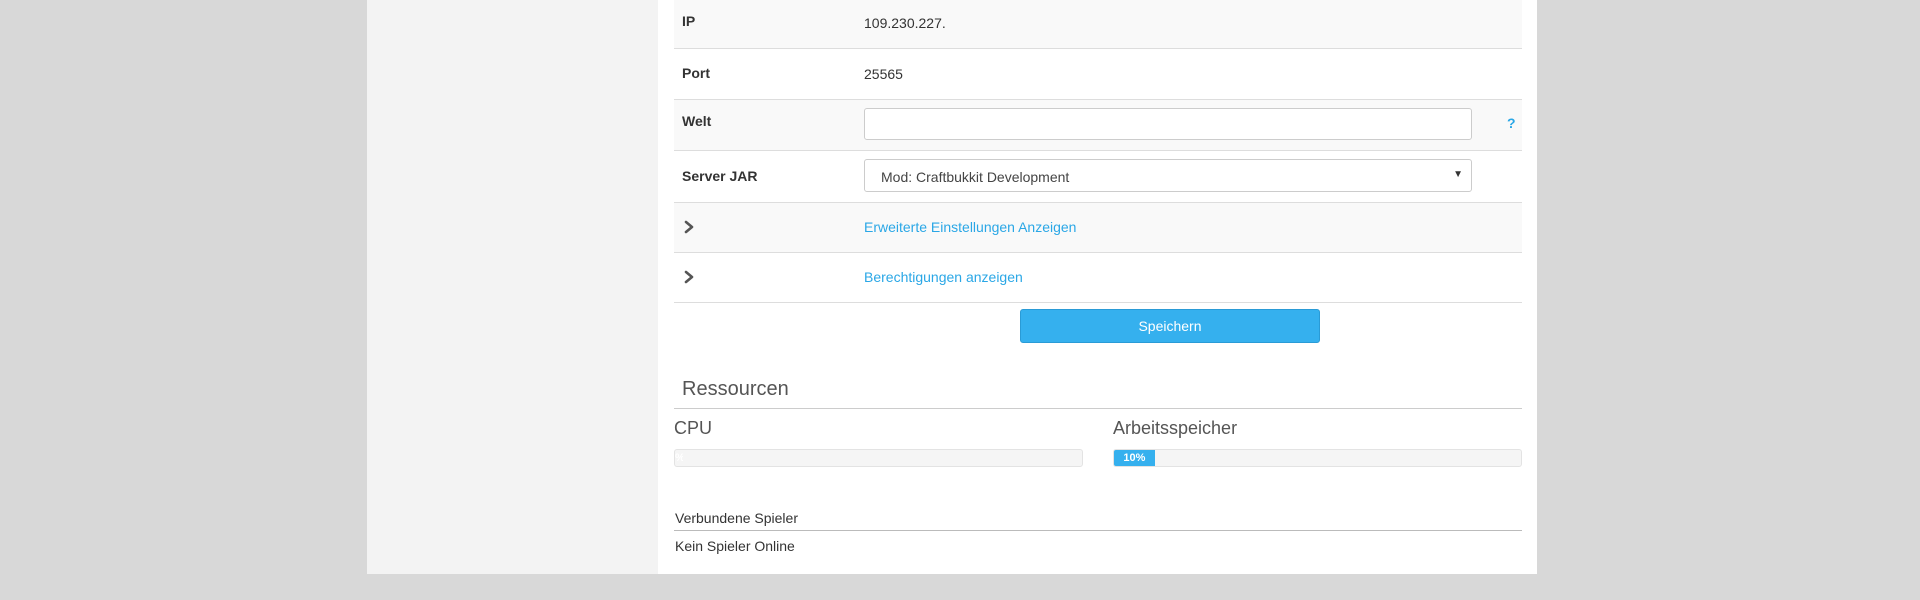 The height and width of the screenshot is (600, 1920). Describe the element at coordinates (679, 458) in the screenshot. I see `cpu-progress-fill: %` at that location.